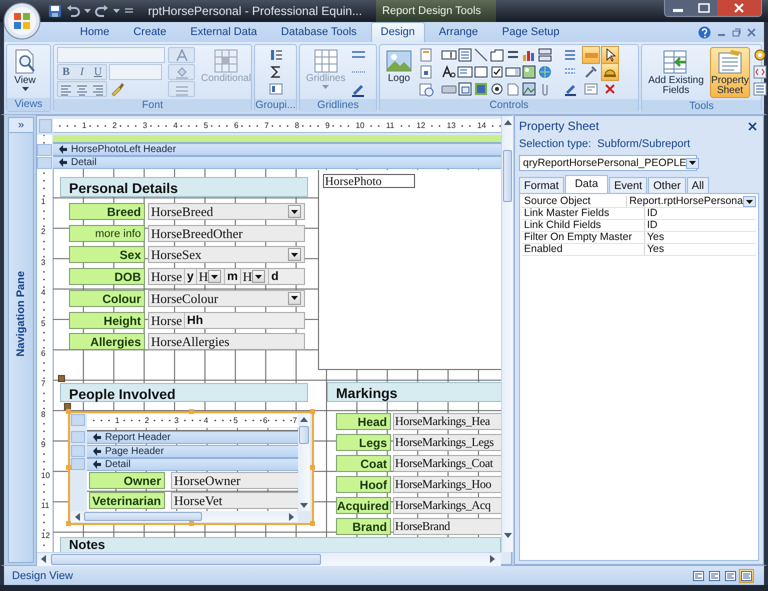 The width and height of the screenshot is (768, 591). I want to click on field-list-icon, so click(760, 89).